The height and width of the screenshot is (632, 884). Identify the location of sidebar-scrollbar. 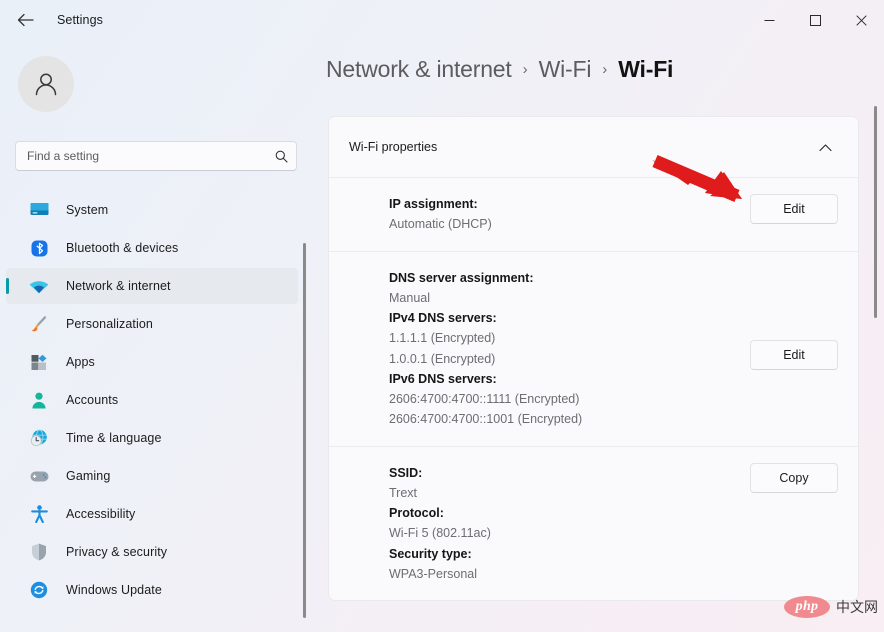
(304, 430).